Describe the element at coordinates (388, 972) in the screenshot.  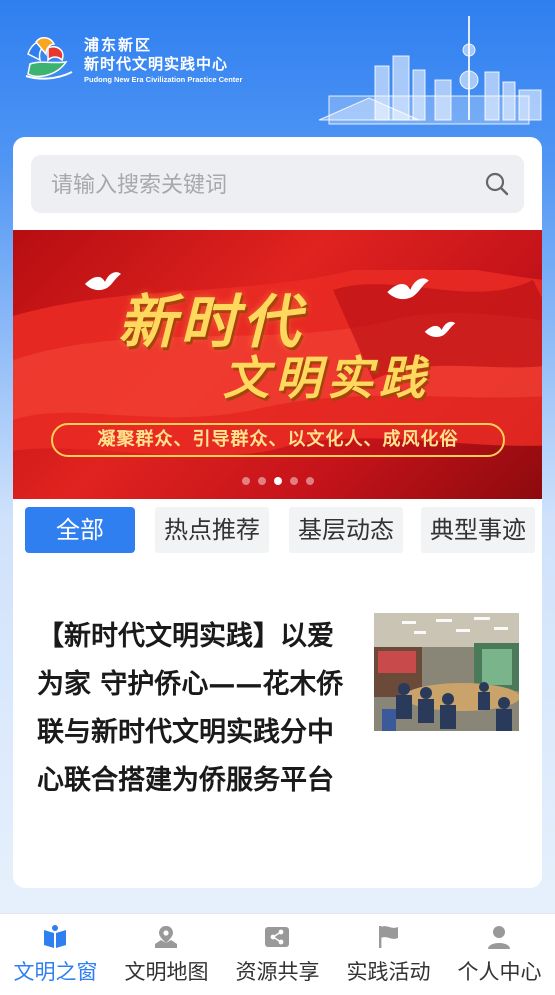
I see `tabbar-label: 实践活动` at that location.